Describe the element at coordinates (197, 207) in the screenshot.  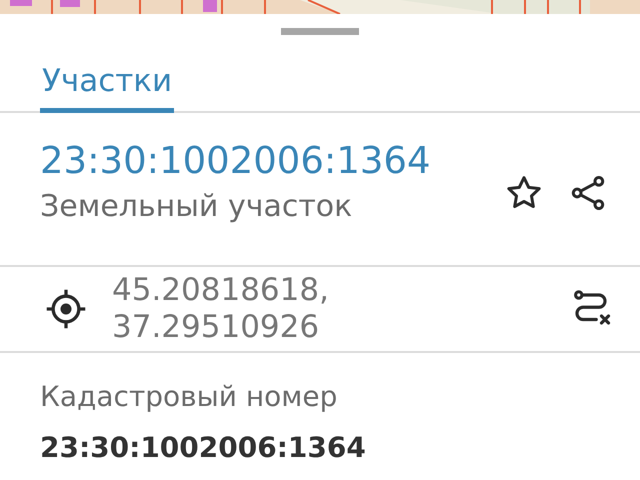
I see `parcel-type: Земельный участок` at that location.